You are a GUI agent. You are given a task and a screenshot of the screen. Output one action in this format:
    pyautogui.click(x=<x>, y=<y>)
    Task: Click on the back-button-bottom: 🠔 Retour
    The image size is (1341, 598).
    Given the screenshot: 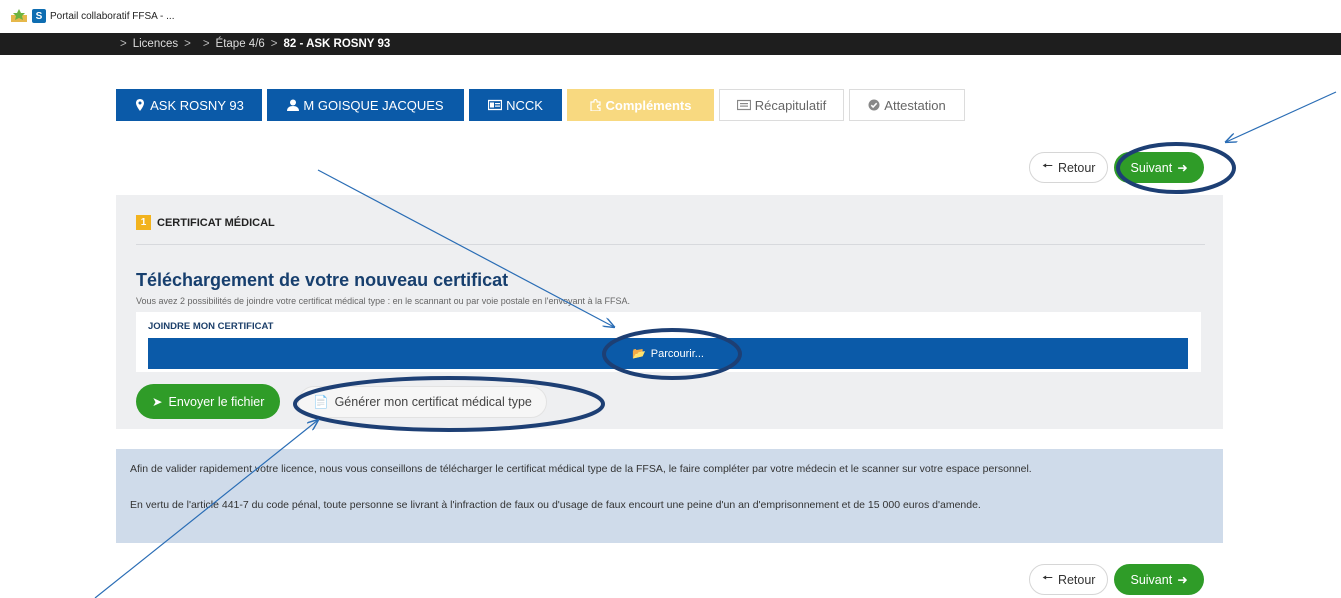 What is the action you would take?
    pyautogui.click(x=1069, y=579)
    